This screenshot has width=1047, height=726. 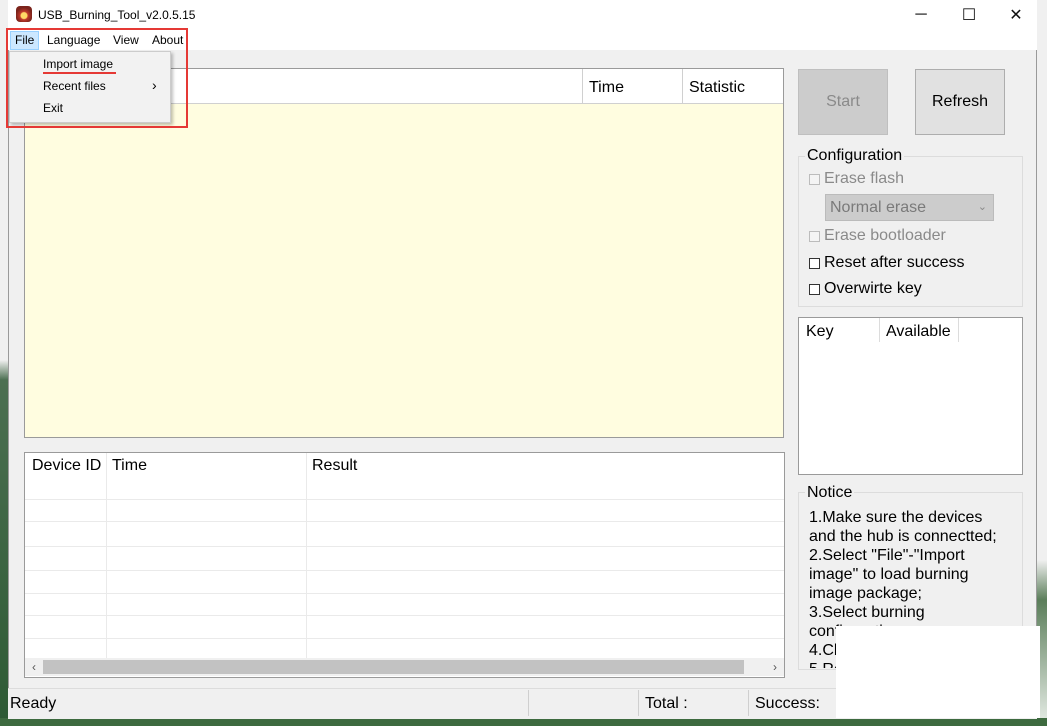 I want to click on scrollbar-thumb, so click(x=393, y=667).